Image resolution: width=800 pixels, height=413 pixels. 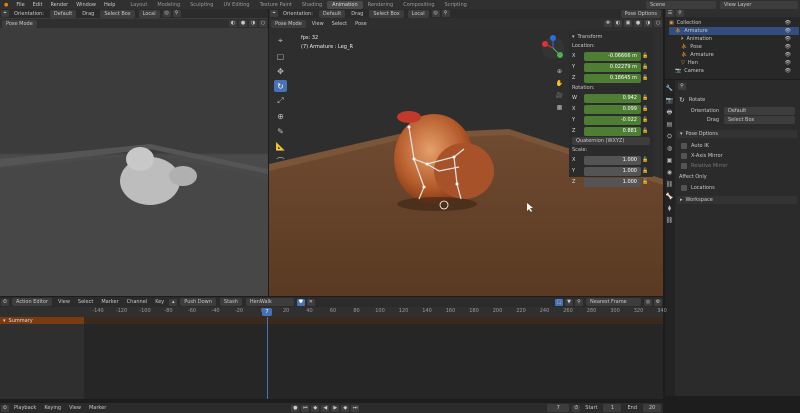 What do you see at coordinates (280, 86) in the screenshot?
I see `rotate-tool-icon: ↻` at bounding box center [280, 86].